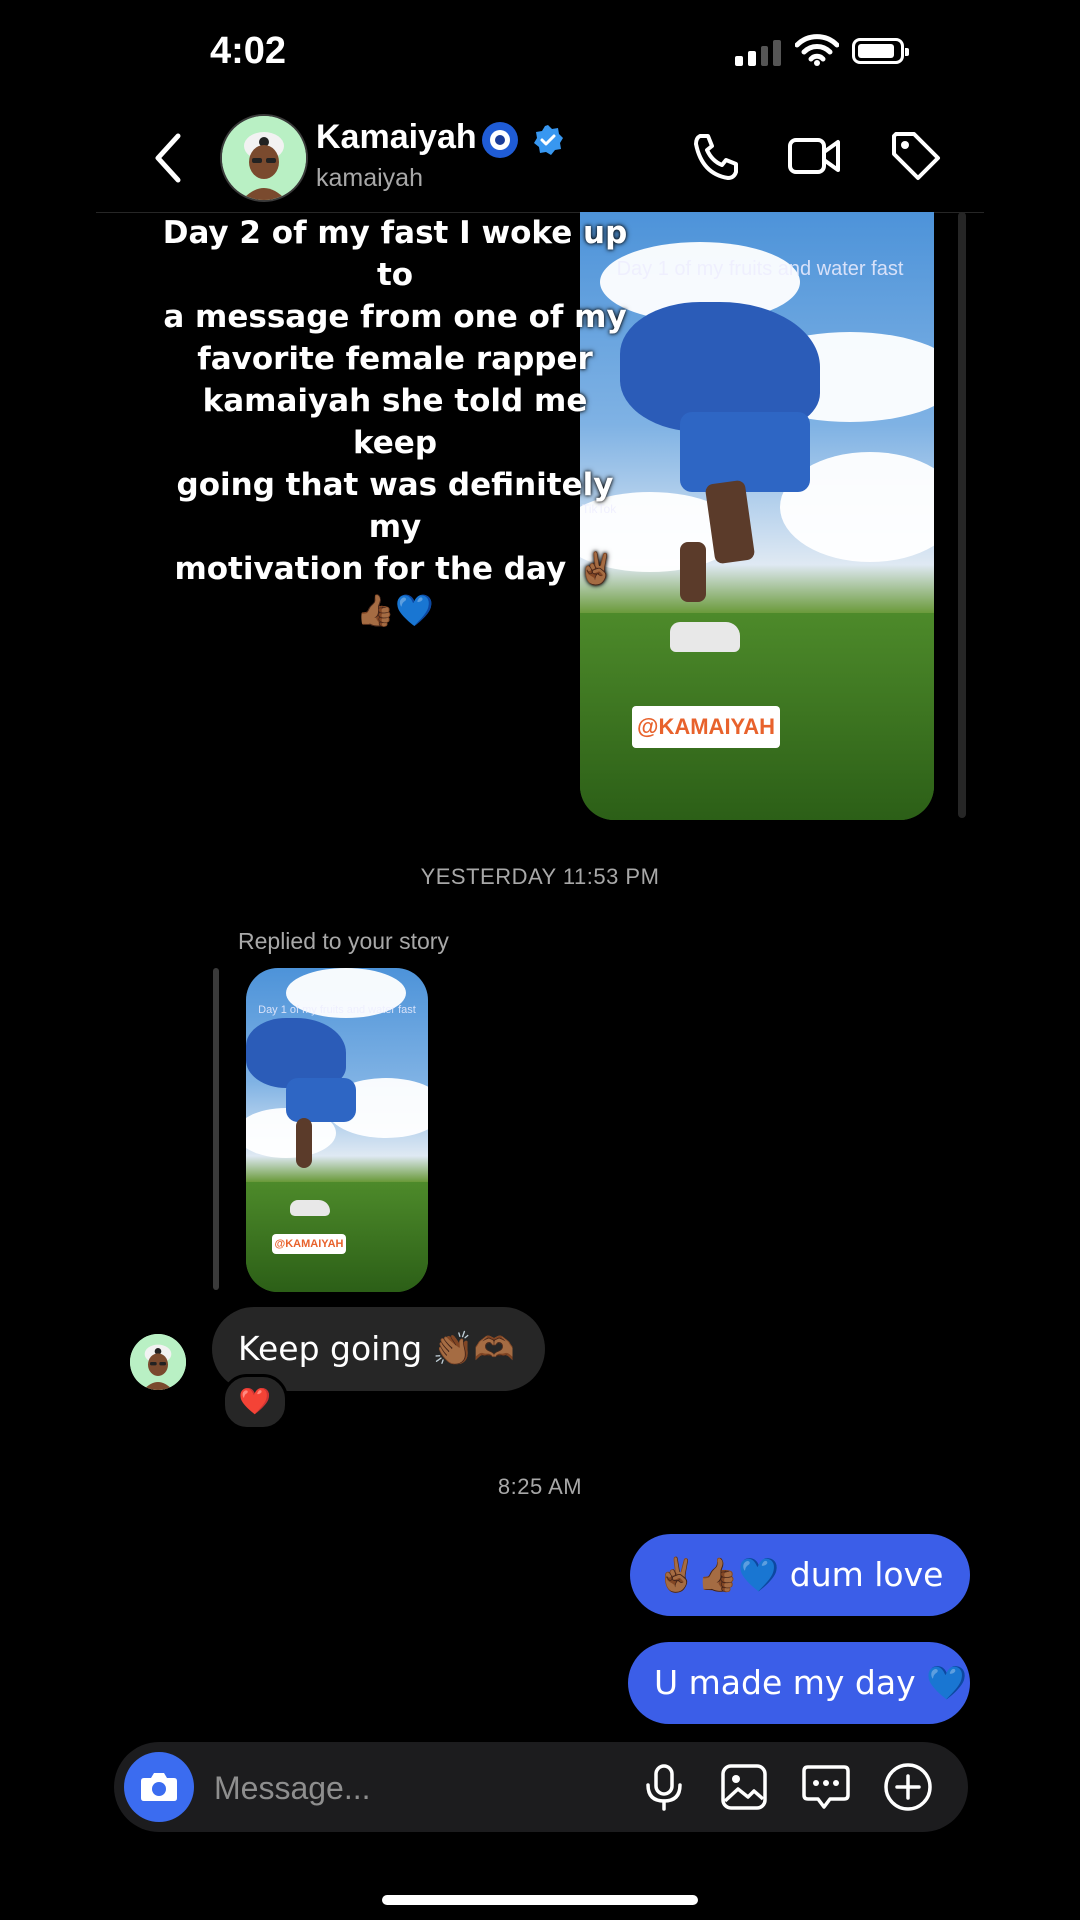  Describe the element at coordinates (880, 51) in the screenshot. I see `battery-icon` at that location.